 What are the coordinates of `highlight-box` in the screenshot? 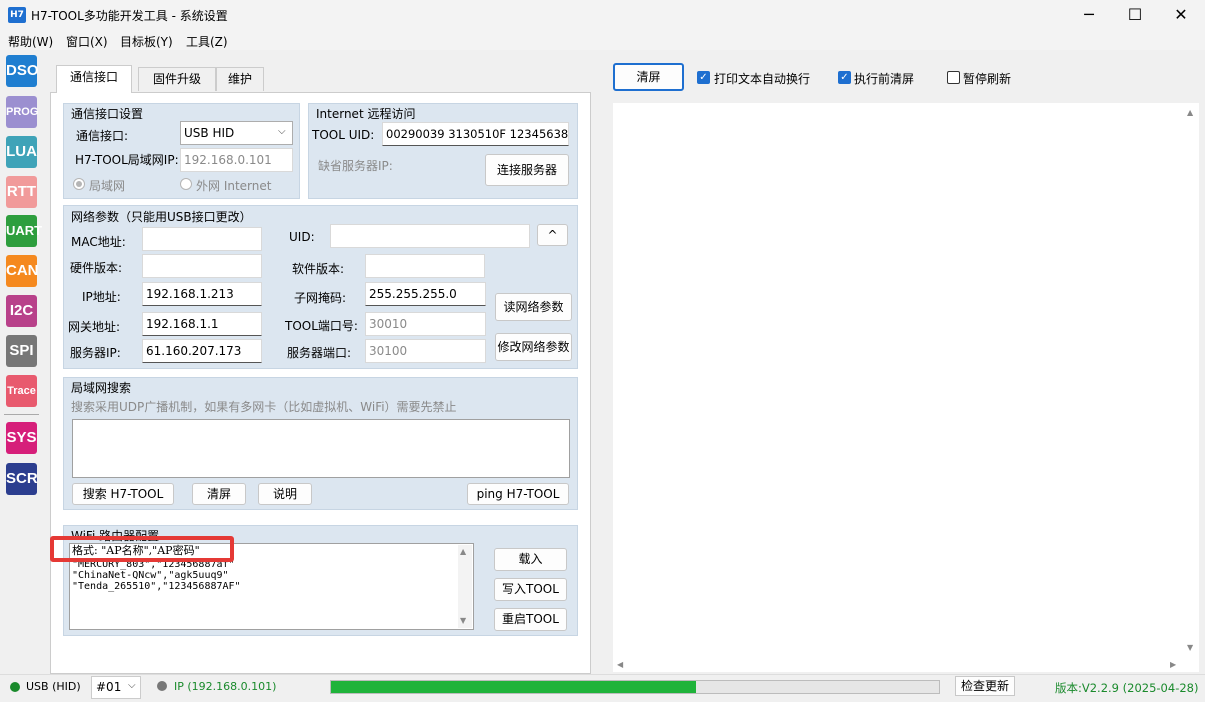 It's located at (142, 549).